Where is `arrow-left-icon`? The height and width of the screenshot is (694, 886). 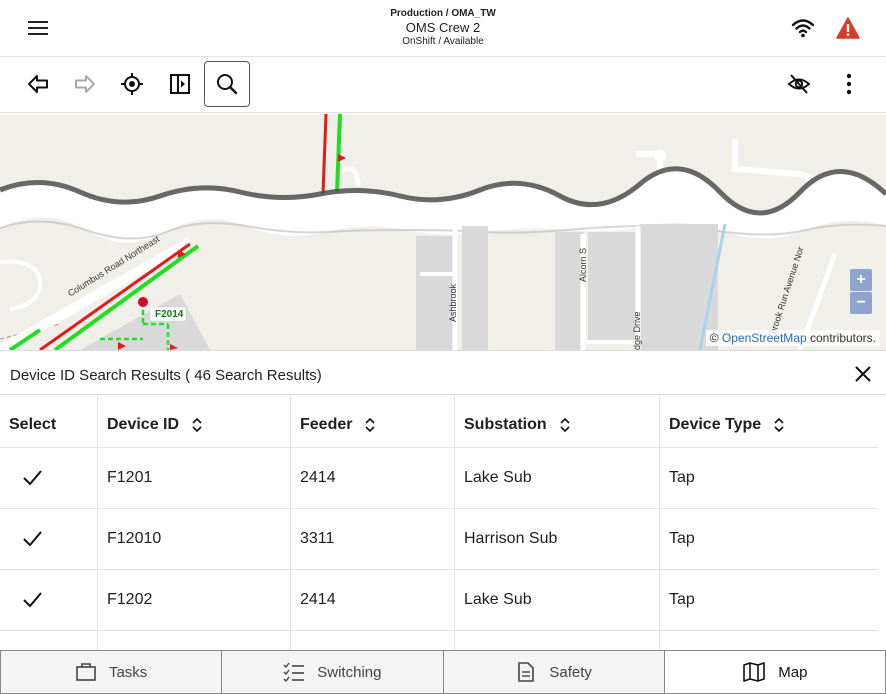 arrow-left-icon is located at coordinates (38, 84).